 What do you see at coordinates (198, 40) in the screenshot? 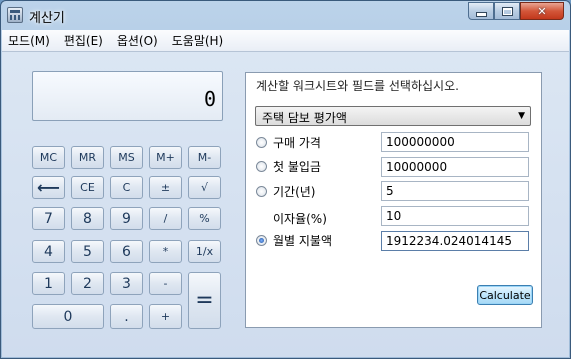
I see `menu-help: 도움말(H)` at bounding box center [198, 40].